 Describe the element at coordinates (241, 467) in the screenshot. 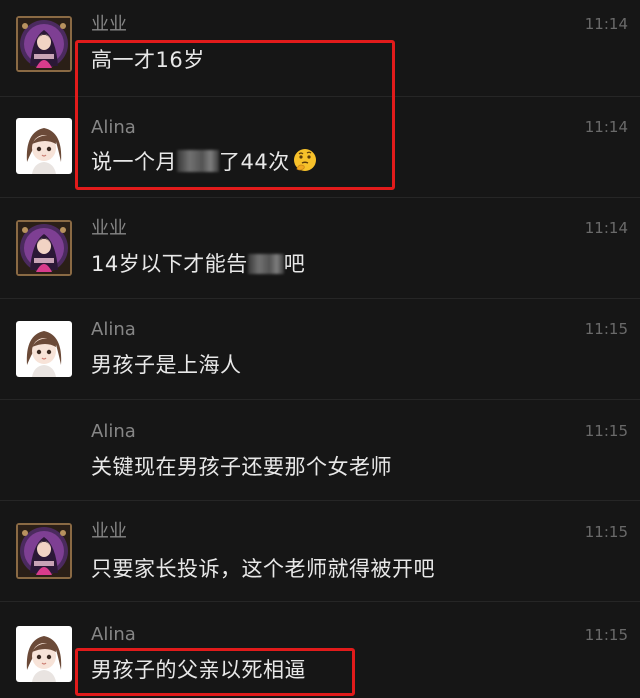

I see `message-text: 关键现在男孩子还要那个女老师` at that location.